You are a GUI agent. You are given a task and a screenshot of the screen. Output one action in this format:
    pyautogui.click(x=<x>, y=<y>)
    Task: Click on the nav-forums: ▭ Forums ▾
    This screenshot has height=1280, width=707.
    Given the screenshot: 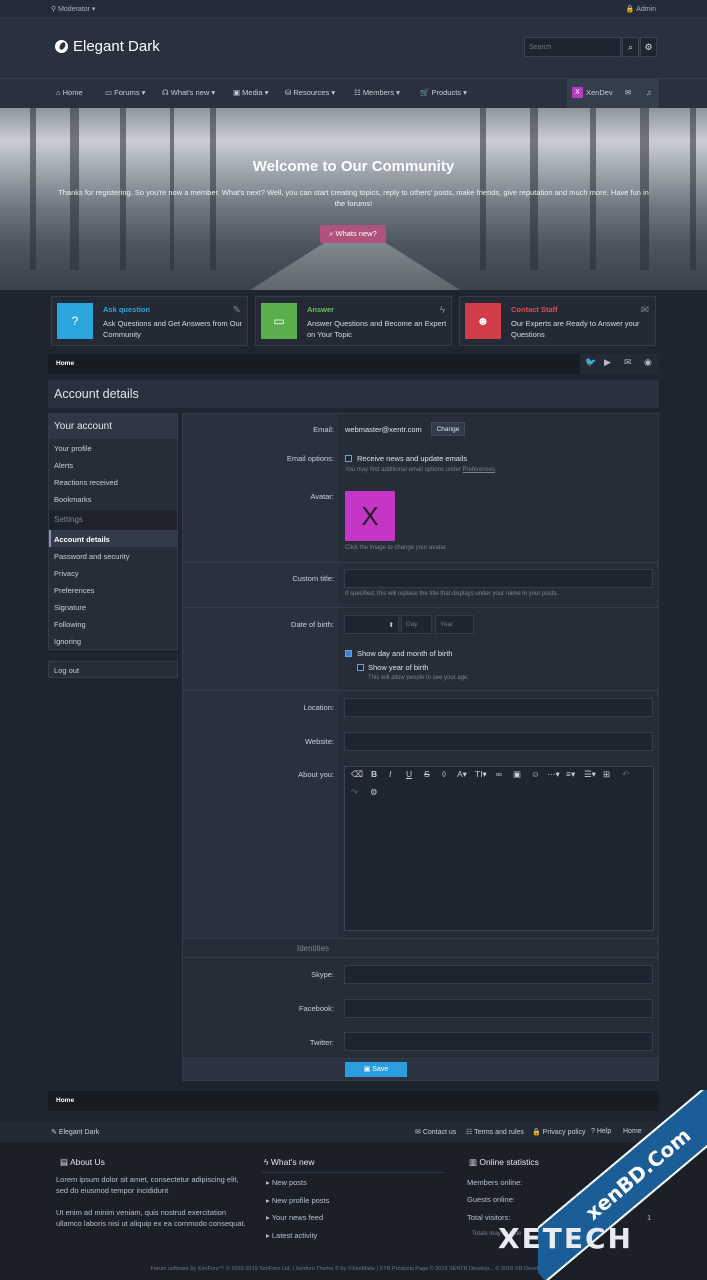 What is the action you would take?
    pyautogui.click(x=125, y=92)
    